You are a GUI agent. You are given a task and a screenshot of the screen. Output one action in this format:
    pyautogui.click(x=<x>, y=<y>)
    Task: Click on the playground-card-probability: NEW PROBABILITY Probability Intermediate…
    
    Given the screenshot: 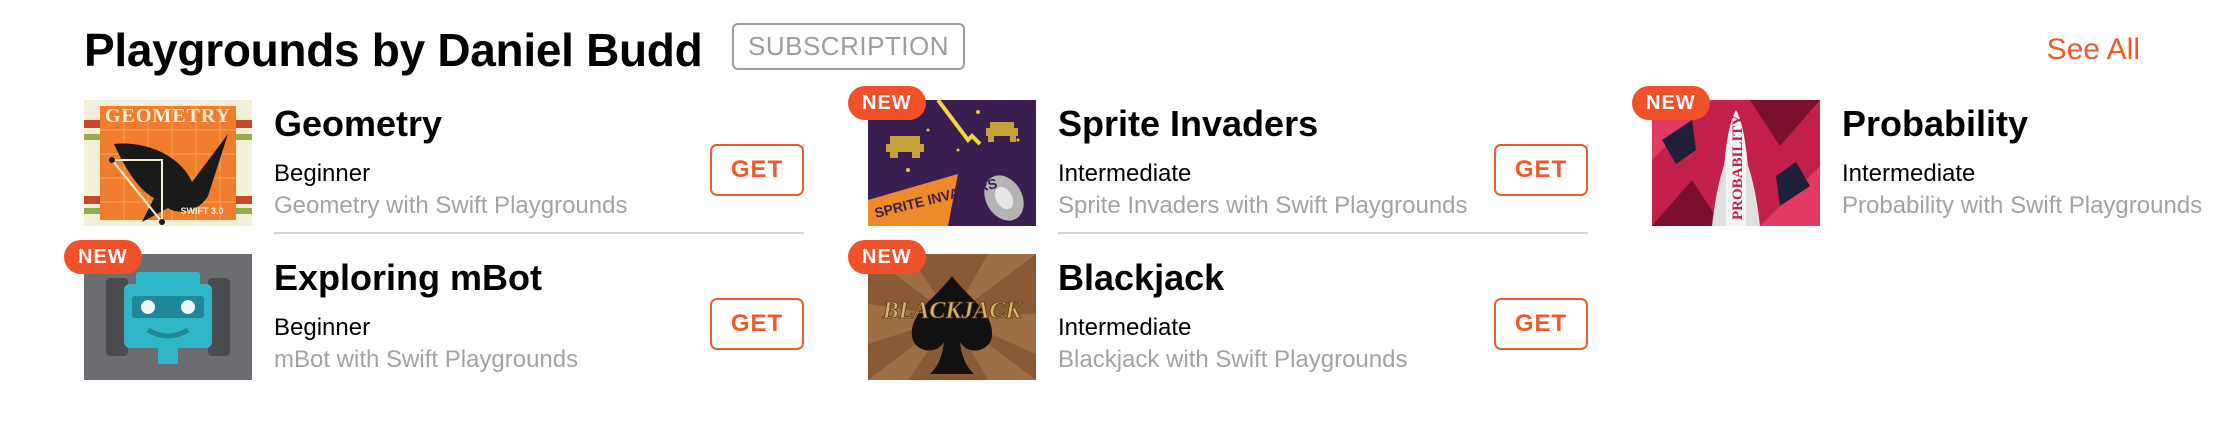 What is the action you would take?
    pyautogui.click(x=1928, y=157)
    